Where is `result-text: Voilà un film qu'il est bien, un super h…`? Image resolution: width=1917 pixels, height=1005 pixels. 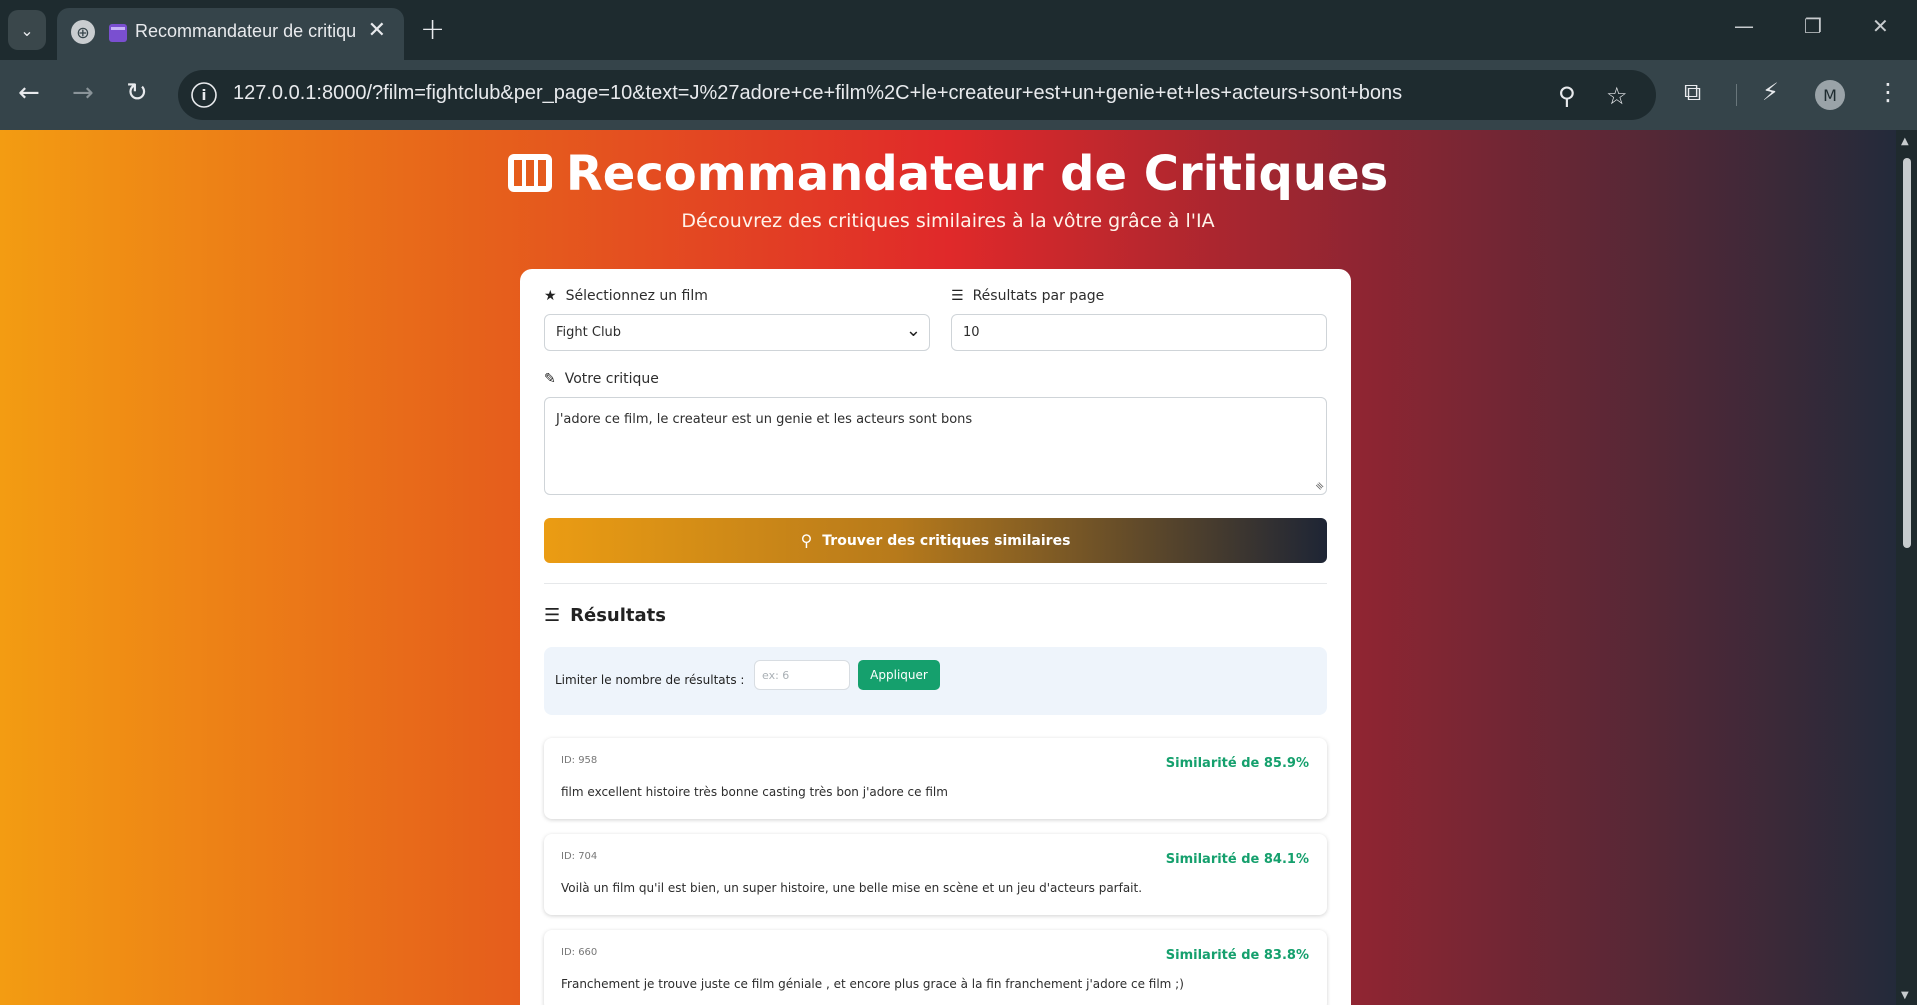 result-text: Voilà un film qu'il est bien, un super h… is located at coordinates (852, 888).